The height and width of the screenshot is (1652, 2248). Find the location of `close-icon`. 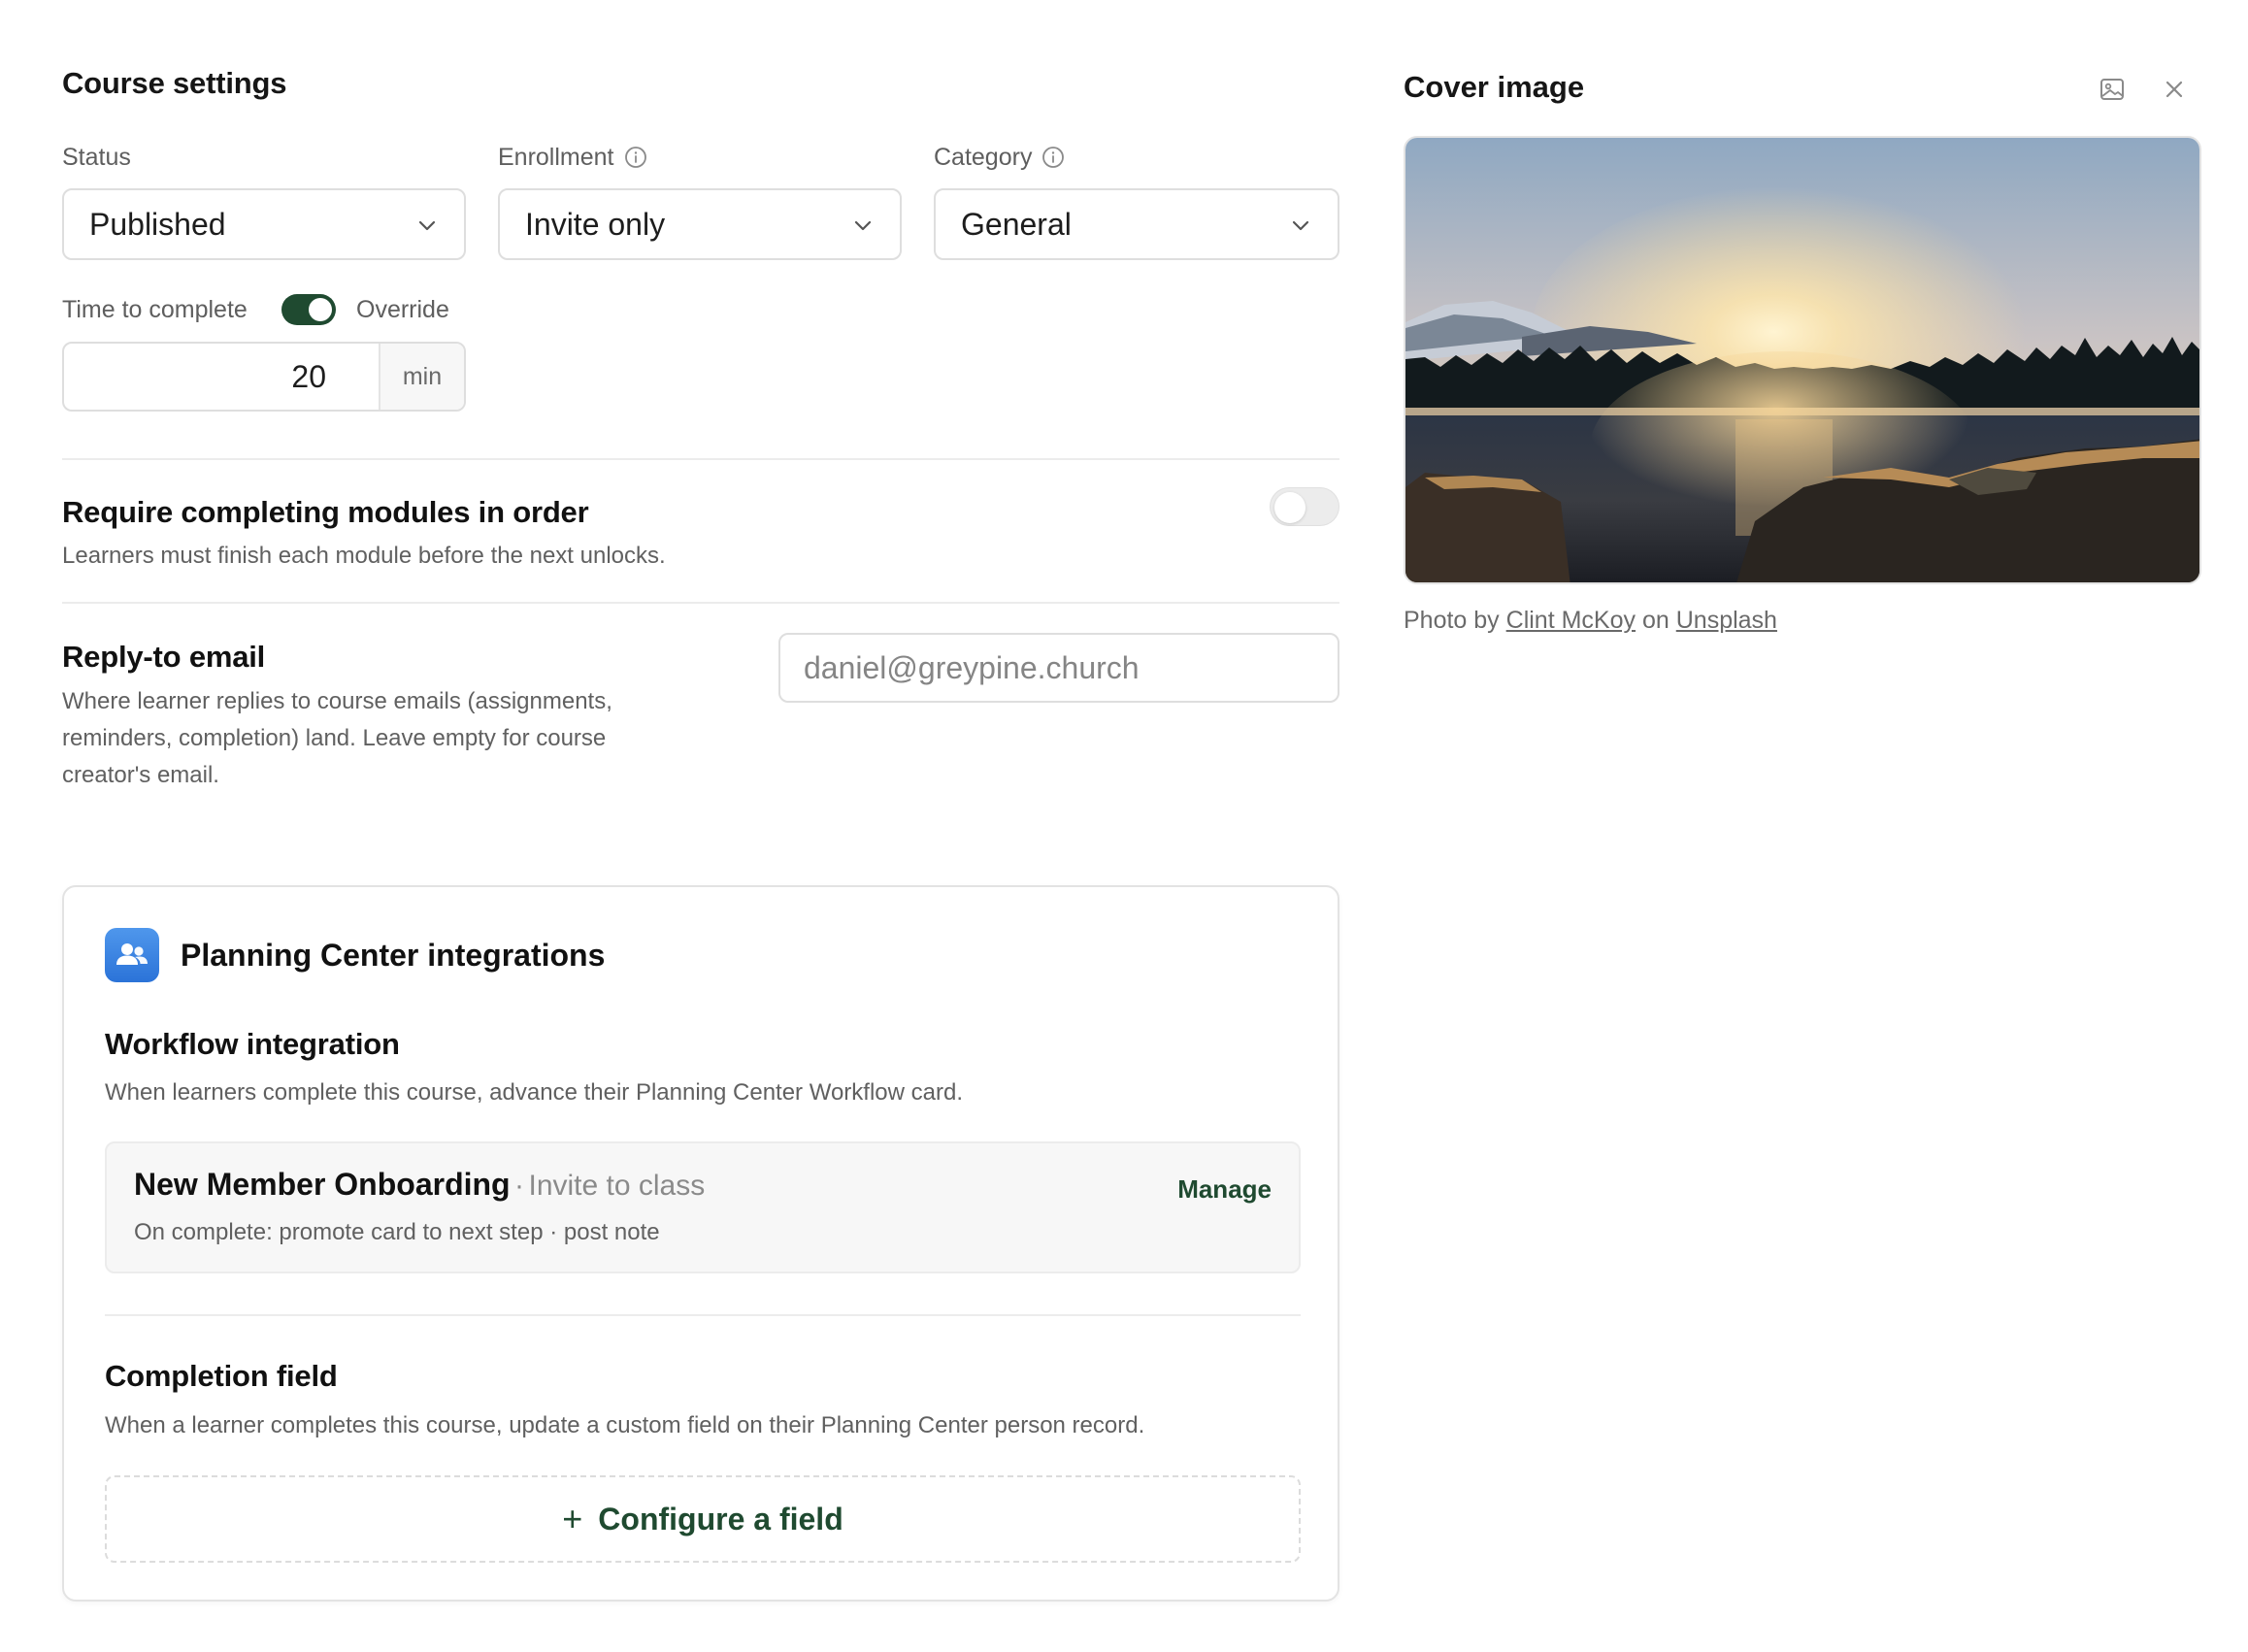

close-icon is located at coordinates (2174, 89).